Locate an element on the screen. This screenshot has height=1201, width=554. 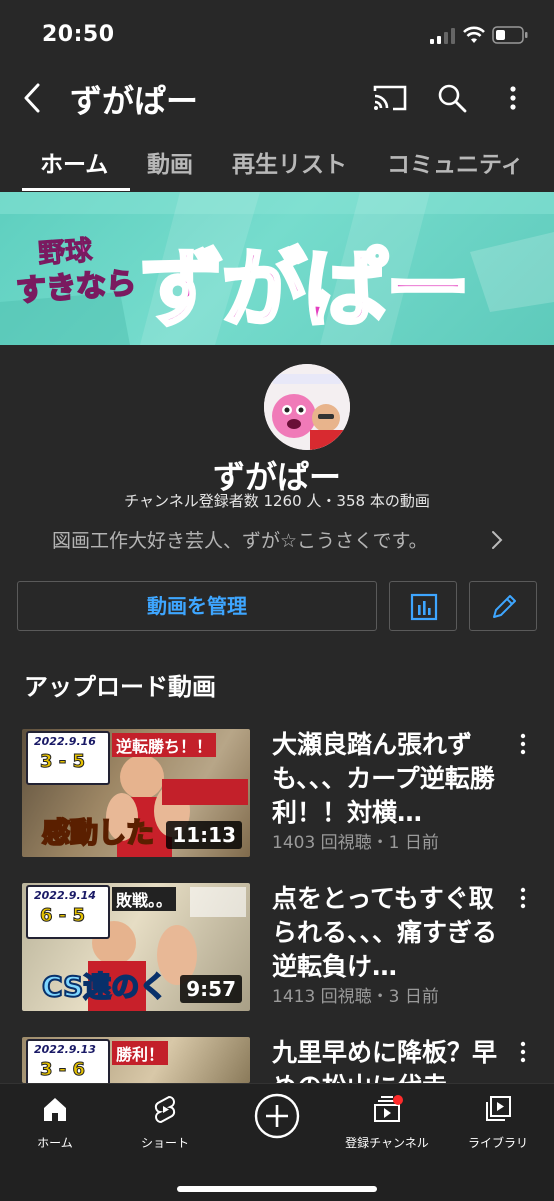
thumbnail-caption: CS遠のく is located at coordinates (104, 986).